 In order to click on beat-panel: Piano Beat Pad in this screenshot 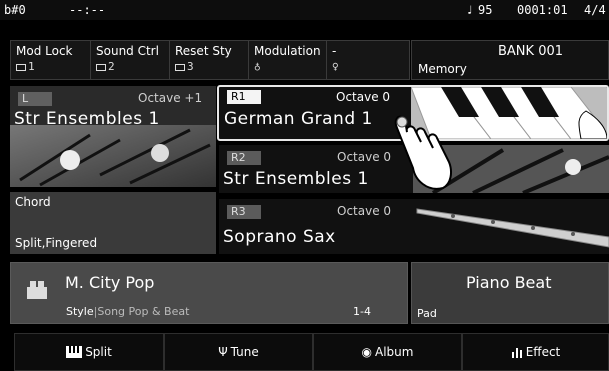, I will do `click(510, 293)`.